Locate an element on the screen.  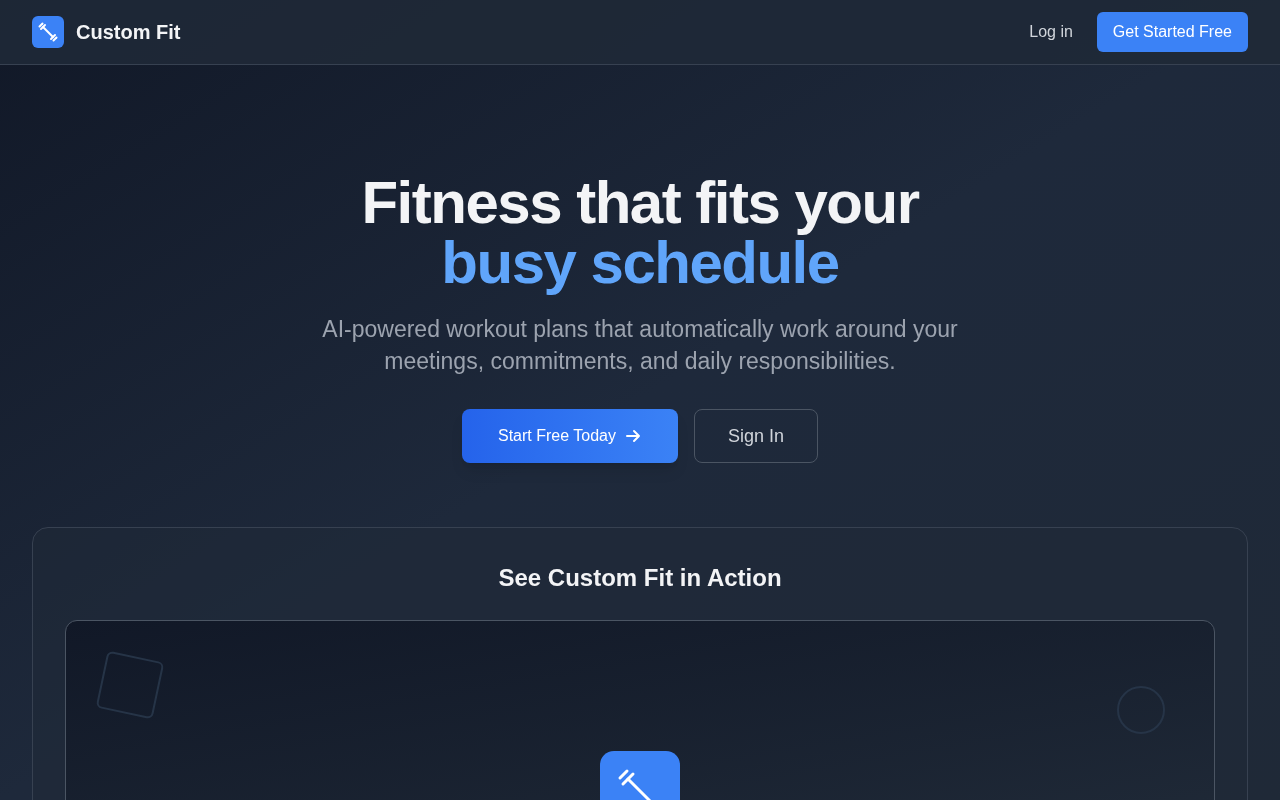
sign-in-button: Sign In is located at coordinates (756, 436).